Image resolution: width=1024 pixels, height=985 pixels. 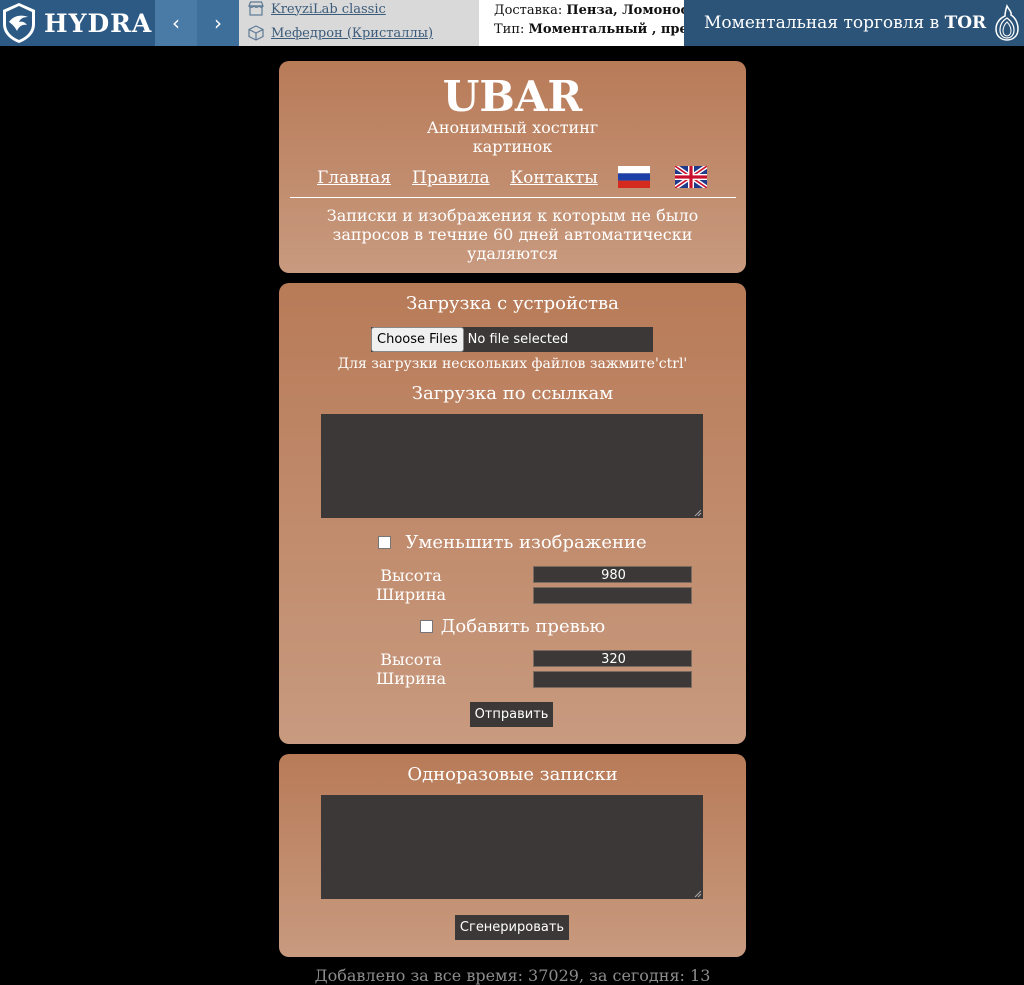 I want to click on banner-product-name: Мефедрон (Кристаллы), so click(x=352, y=33).